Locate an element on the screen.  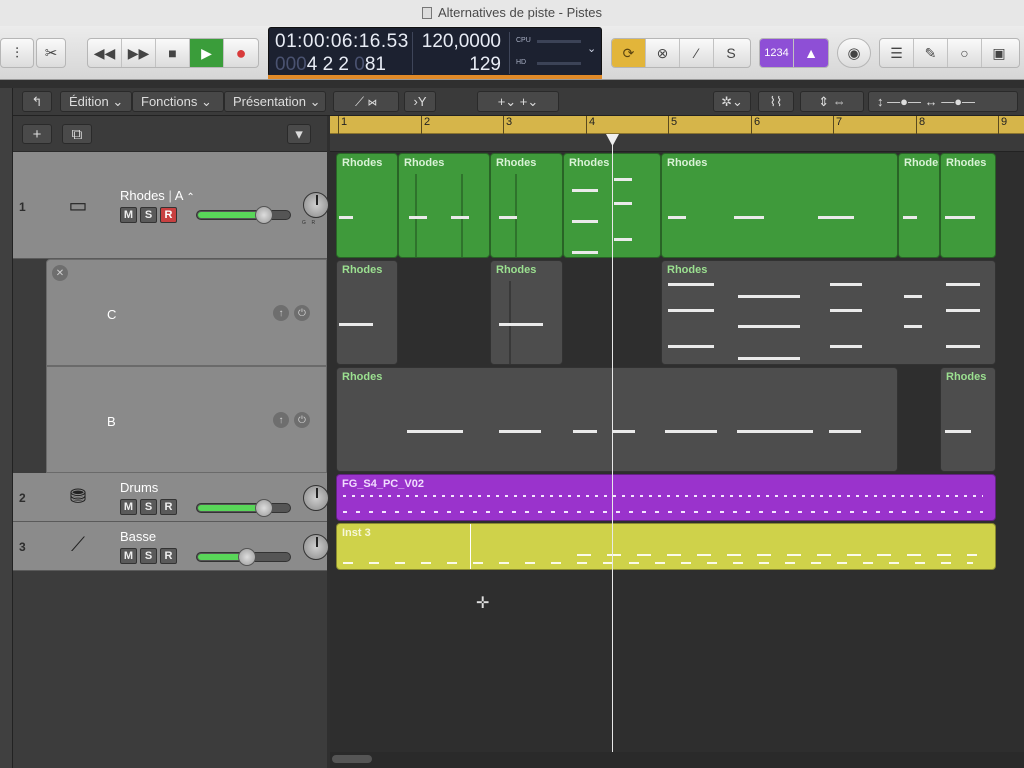
chevron-down-icon: ⌄ is located at coordinates (591, 48).